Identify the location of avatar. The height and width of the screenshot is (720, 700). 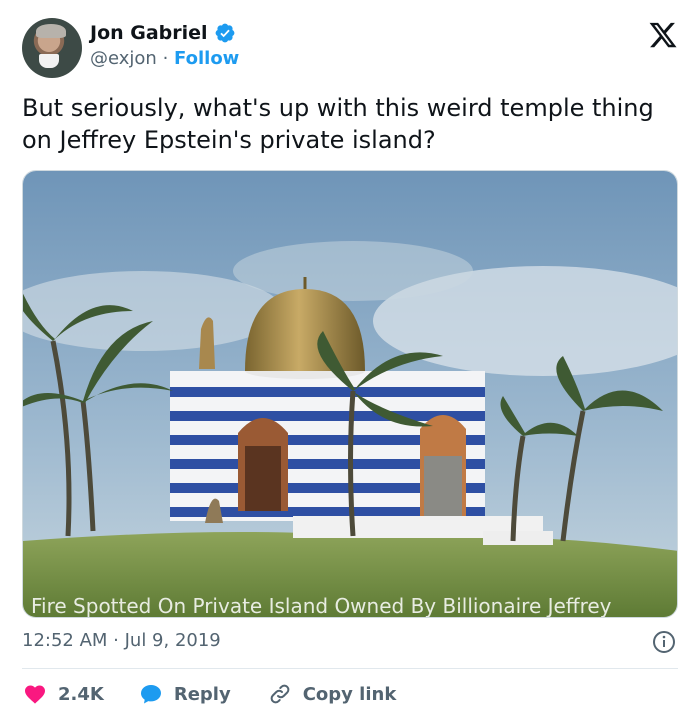
(52, 48).